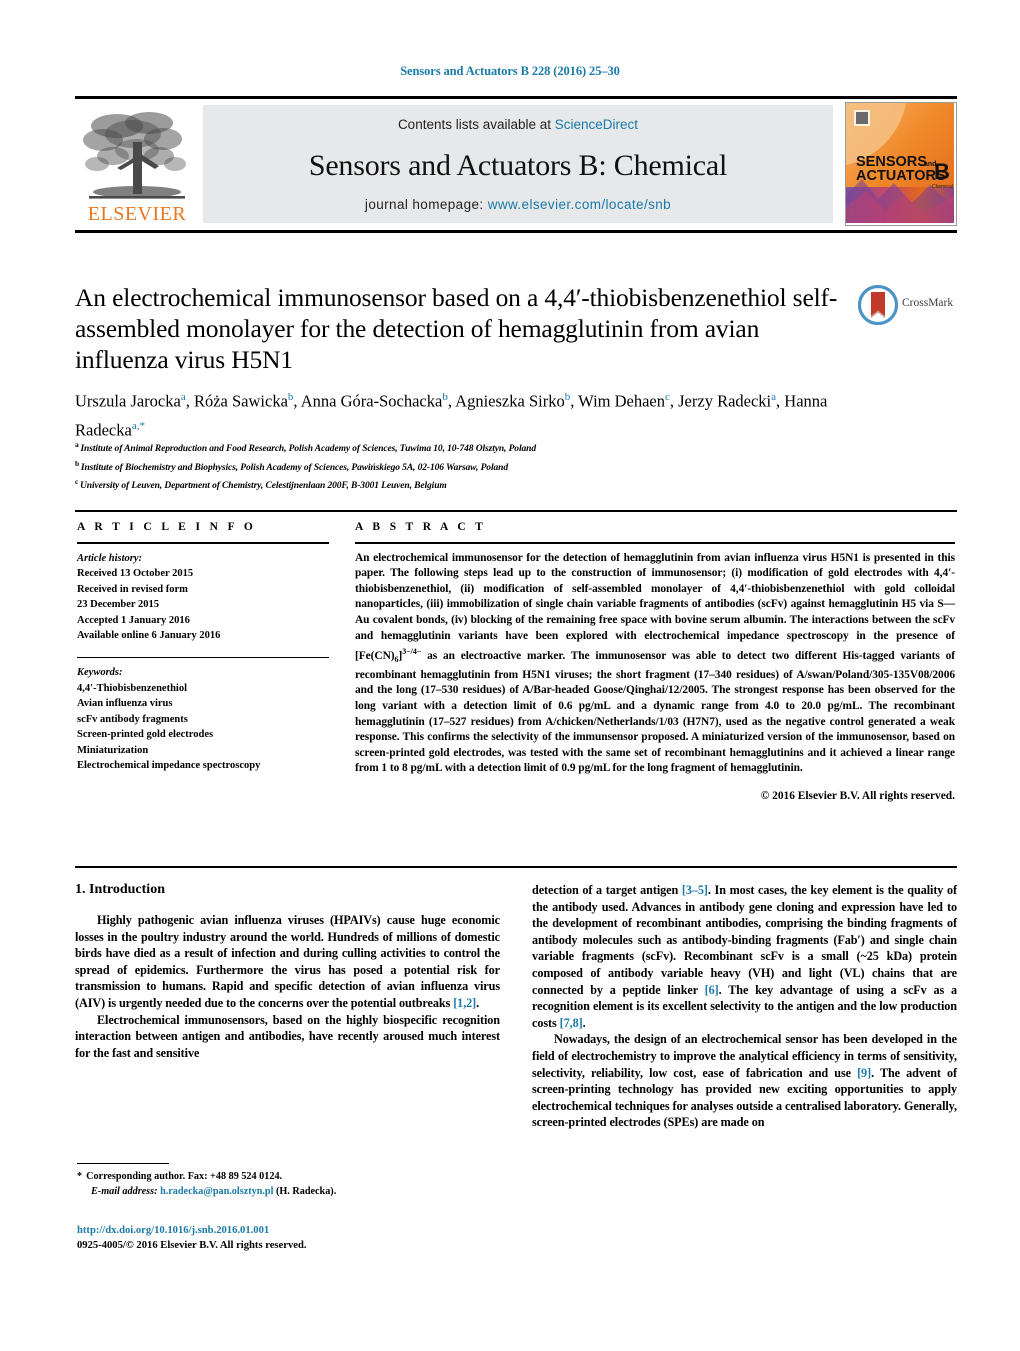 This screenshot has height=1351, width=1020. Describe the element at coordinates (724, 401) in the screenshot. I see `author-name: Jerzy Radecki` at that location.